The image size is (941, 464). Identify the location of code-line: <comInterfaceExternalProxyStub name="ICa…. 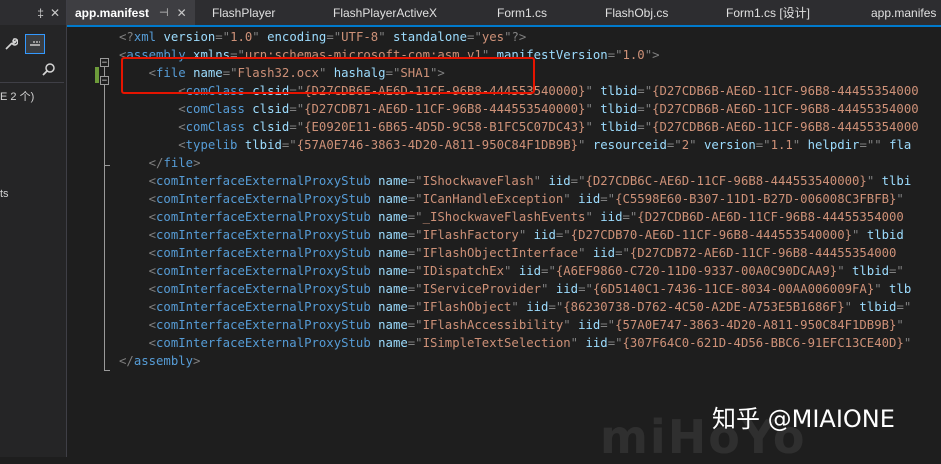
(515, 199).